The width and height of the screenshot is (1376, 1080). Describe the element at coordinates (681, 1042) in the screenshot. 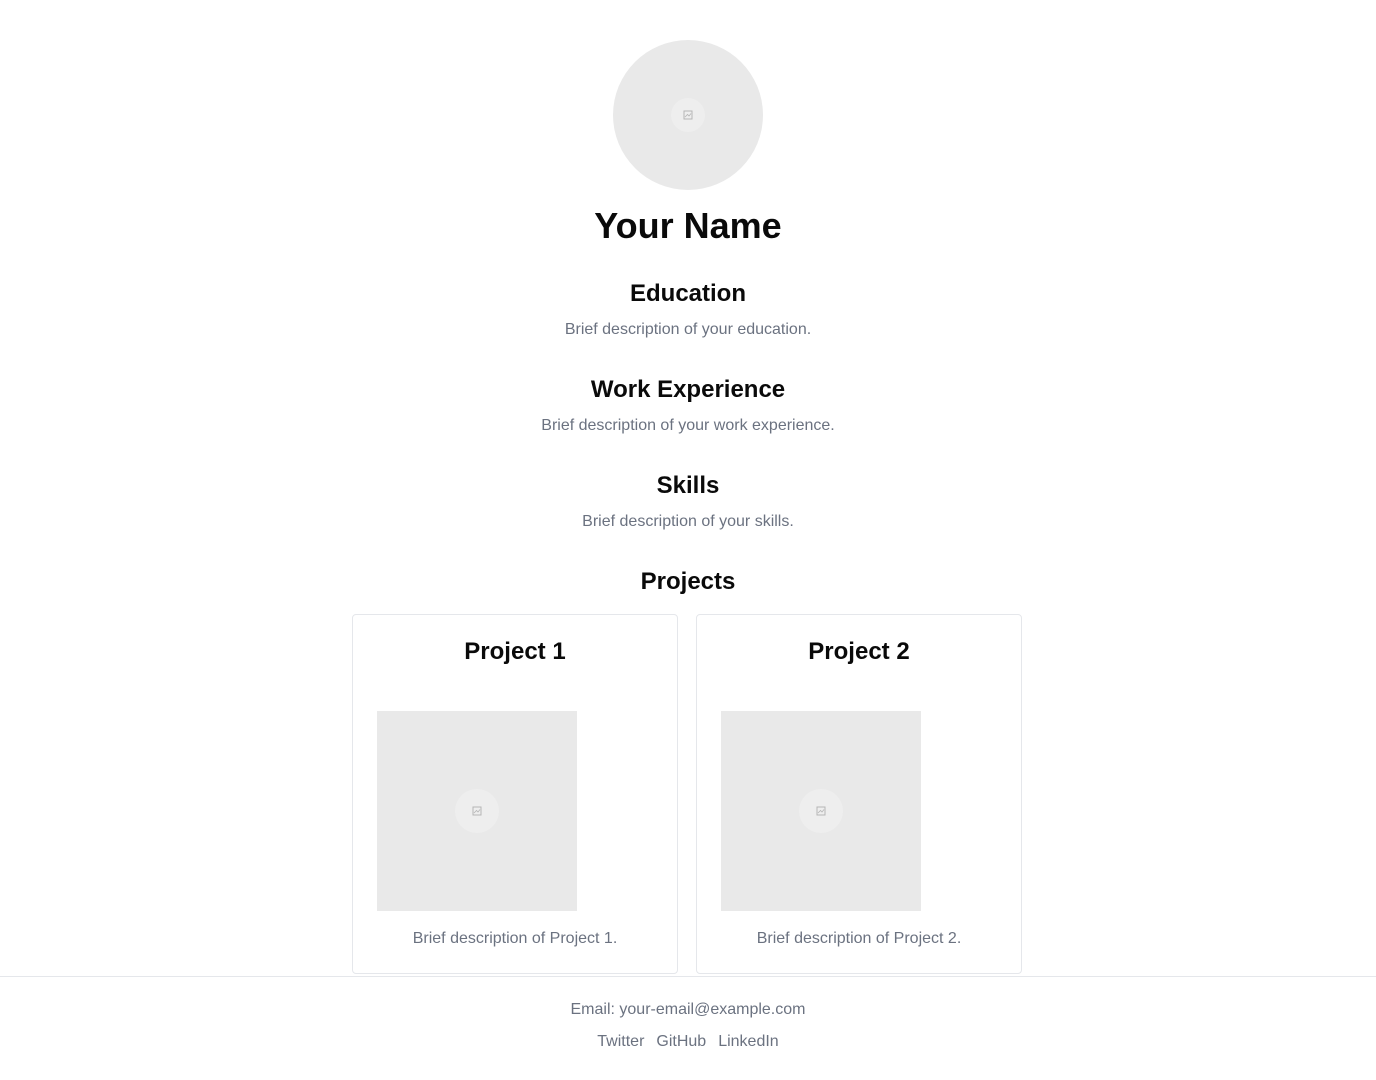

I see `github-link: GitHub` at that location.